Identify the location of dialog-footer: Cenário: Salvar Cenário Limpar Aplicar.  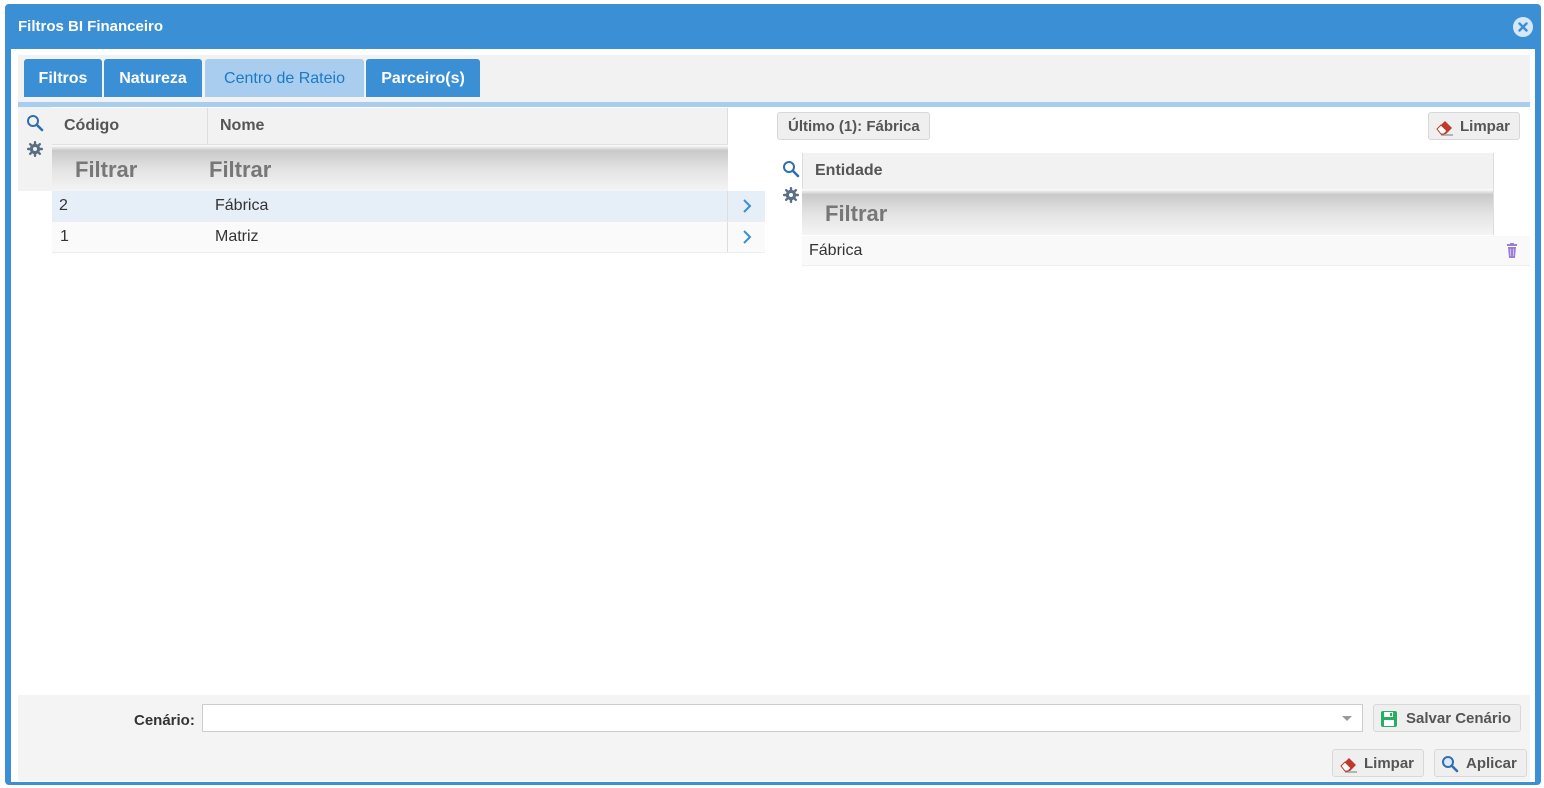
(774, 738).